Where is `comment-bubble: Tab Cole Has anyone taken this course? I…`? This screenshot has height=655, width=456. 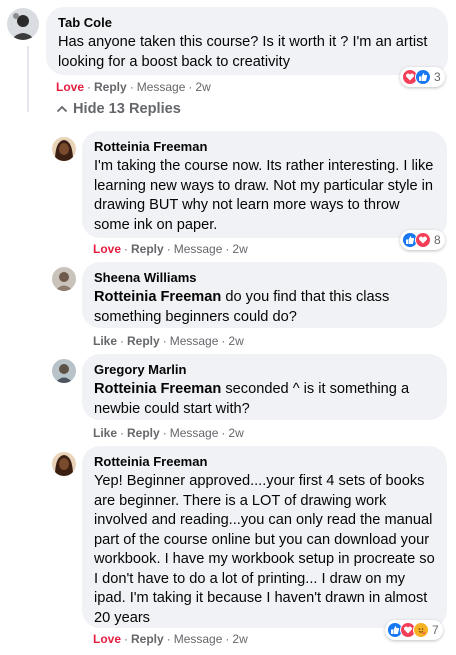
comment-bubble: Tab Cole Has anyone taken this course? I… is located at coordinates (247, 41).